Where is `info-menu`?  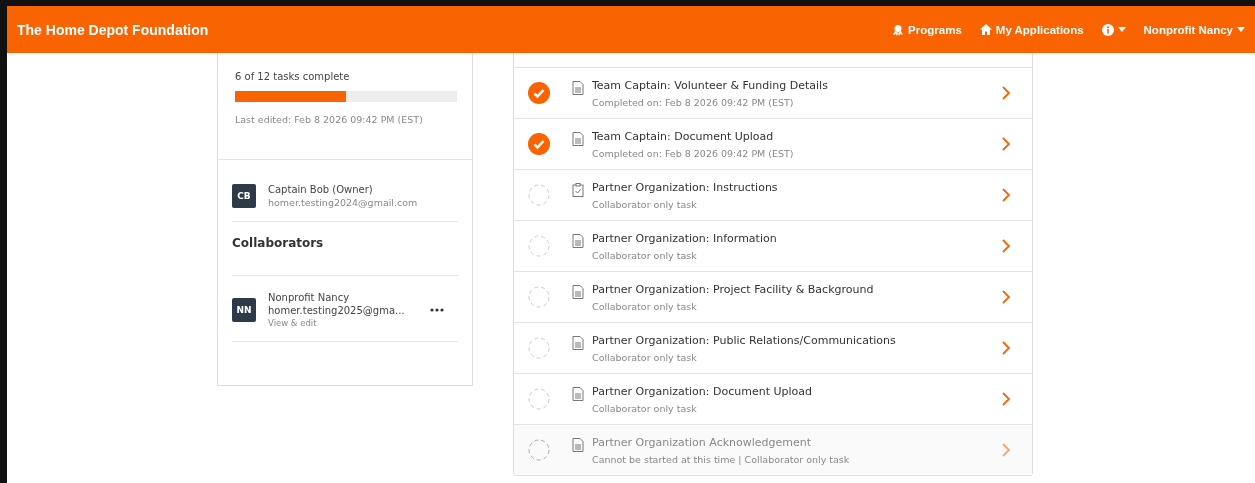 info-menu is located at coordinates (1113, 29).